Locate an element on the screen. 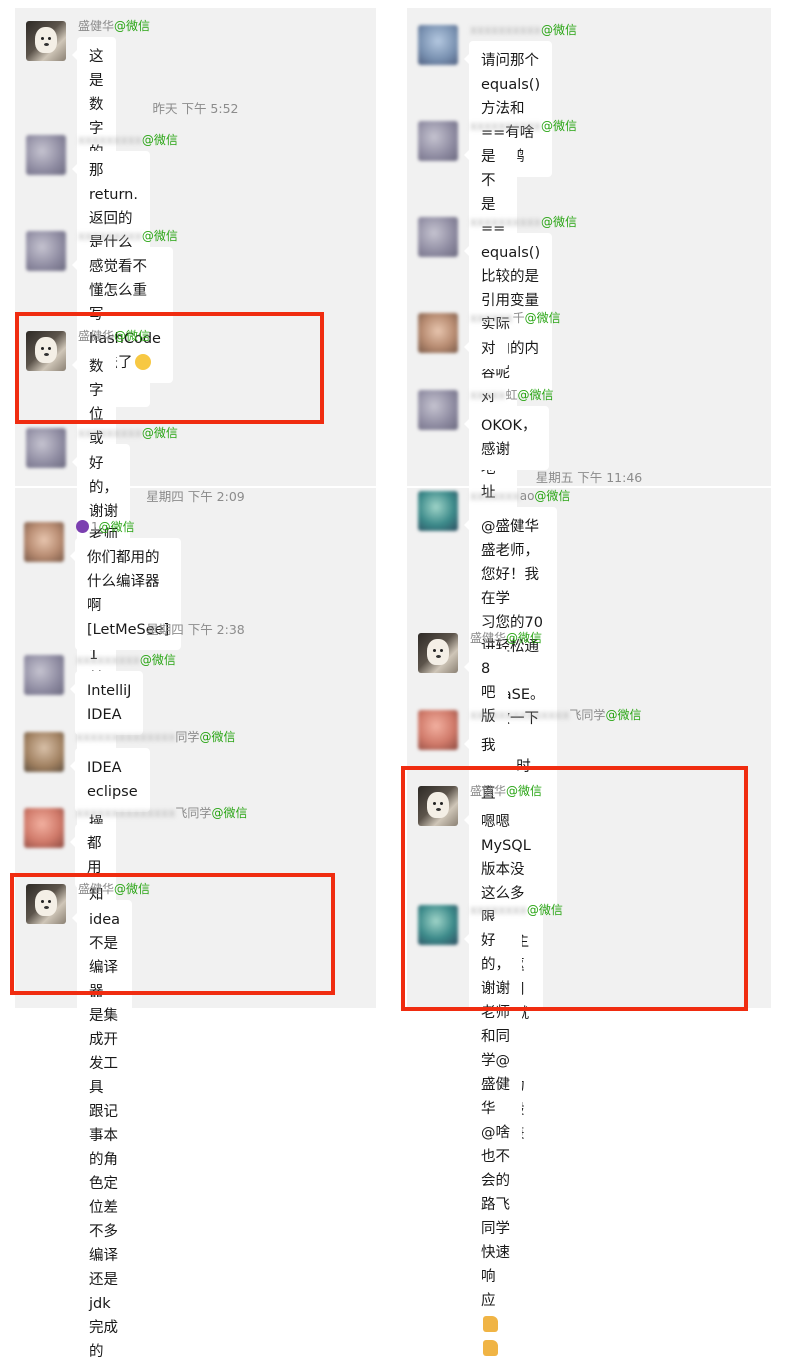 This screenshot has height=1372, width=787. message-bubble: OKOK，感谢 is located at coordinates (506, 438).